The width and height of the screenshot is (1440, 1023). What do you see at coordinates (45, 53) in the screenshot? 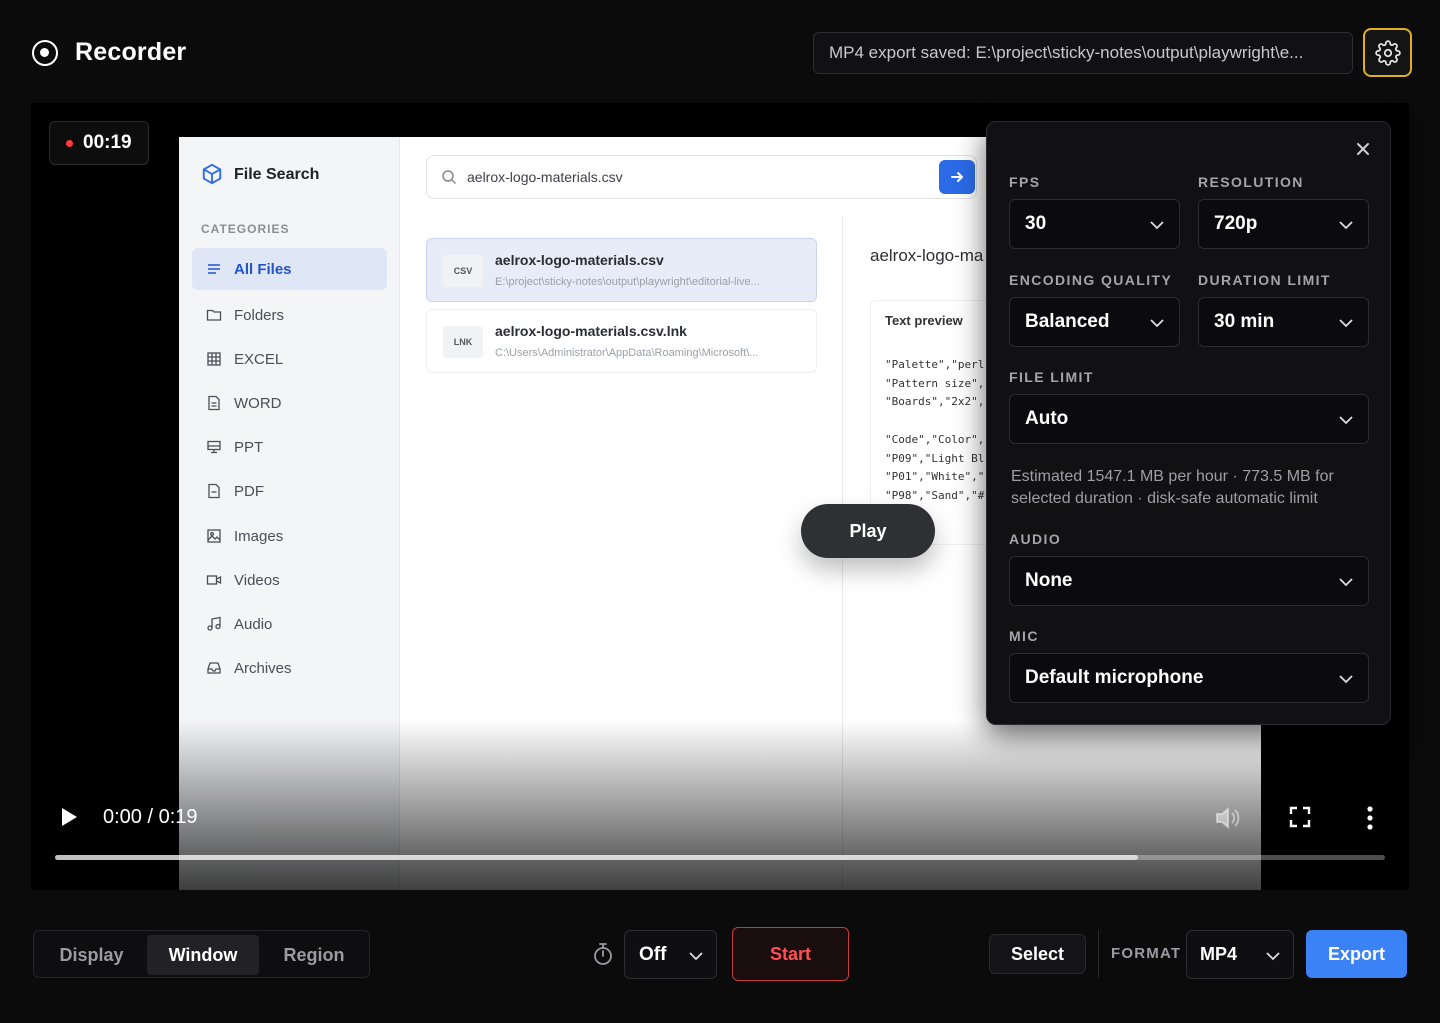
I see `record-icon` at bounding box center [45, 53].